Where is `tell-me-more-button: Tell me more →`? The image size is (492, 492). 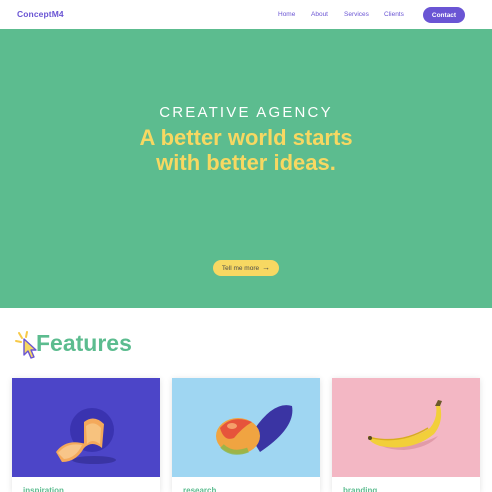 tell-me-more-button: Tell me more → is located at coordinates (246, 268).